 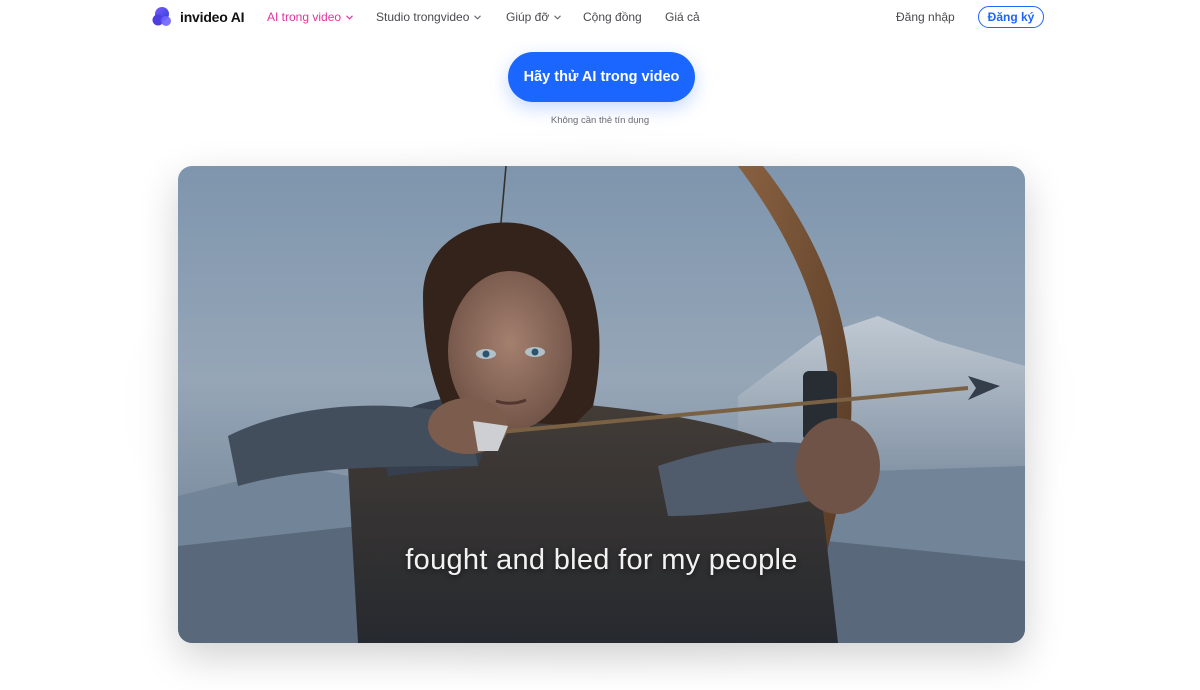 I want to click on nav-item-studio: Studio trongvideo, so click(x=429, y=17).